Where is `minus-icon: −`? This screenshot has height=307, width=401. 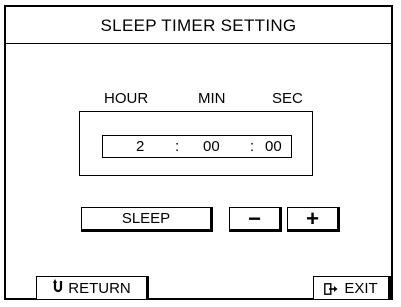
minus-icon: − is located at coordinates (254, 218).